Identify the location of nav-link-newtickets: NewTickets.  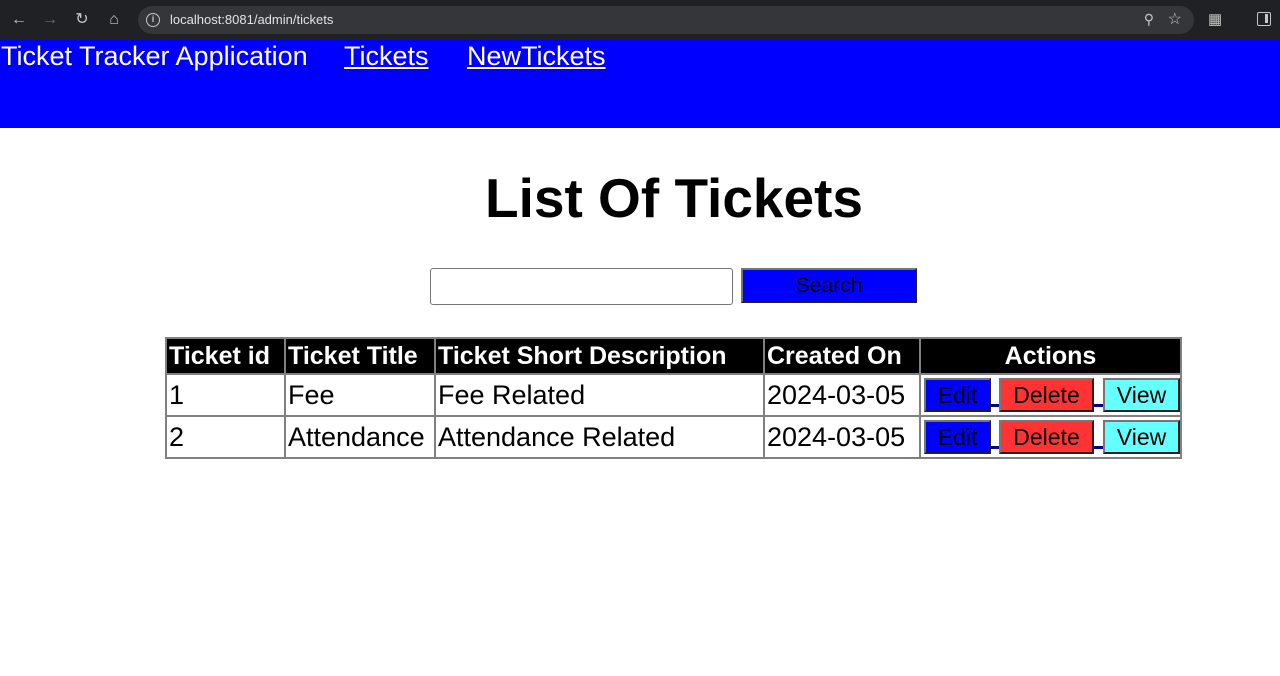
(536, 56).